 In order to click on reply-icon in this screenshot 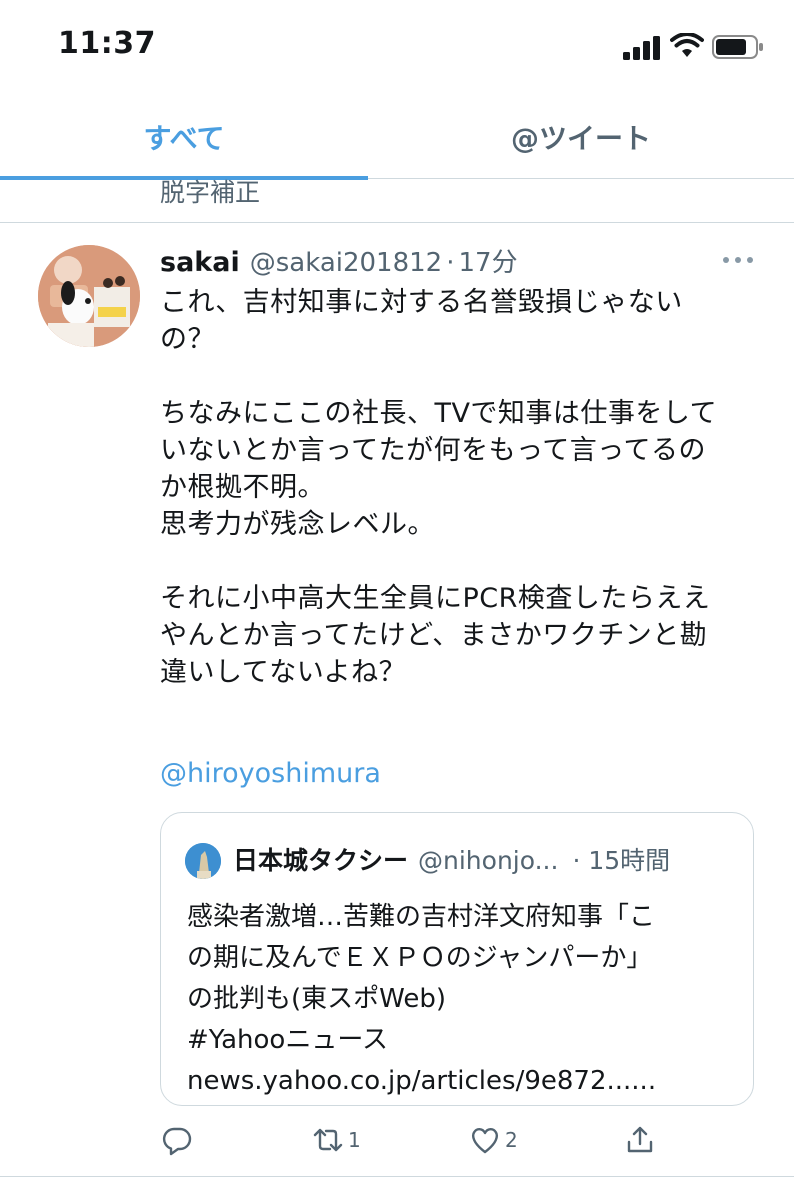, I will do `click(177, 1141)`.